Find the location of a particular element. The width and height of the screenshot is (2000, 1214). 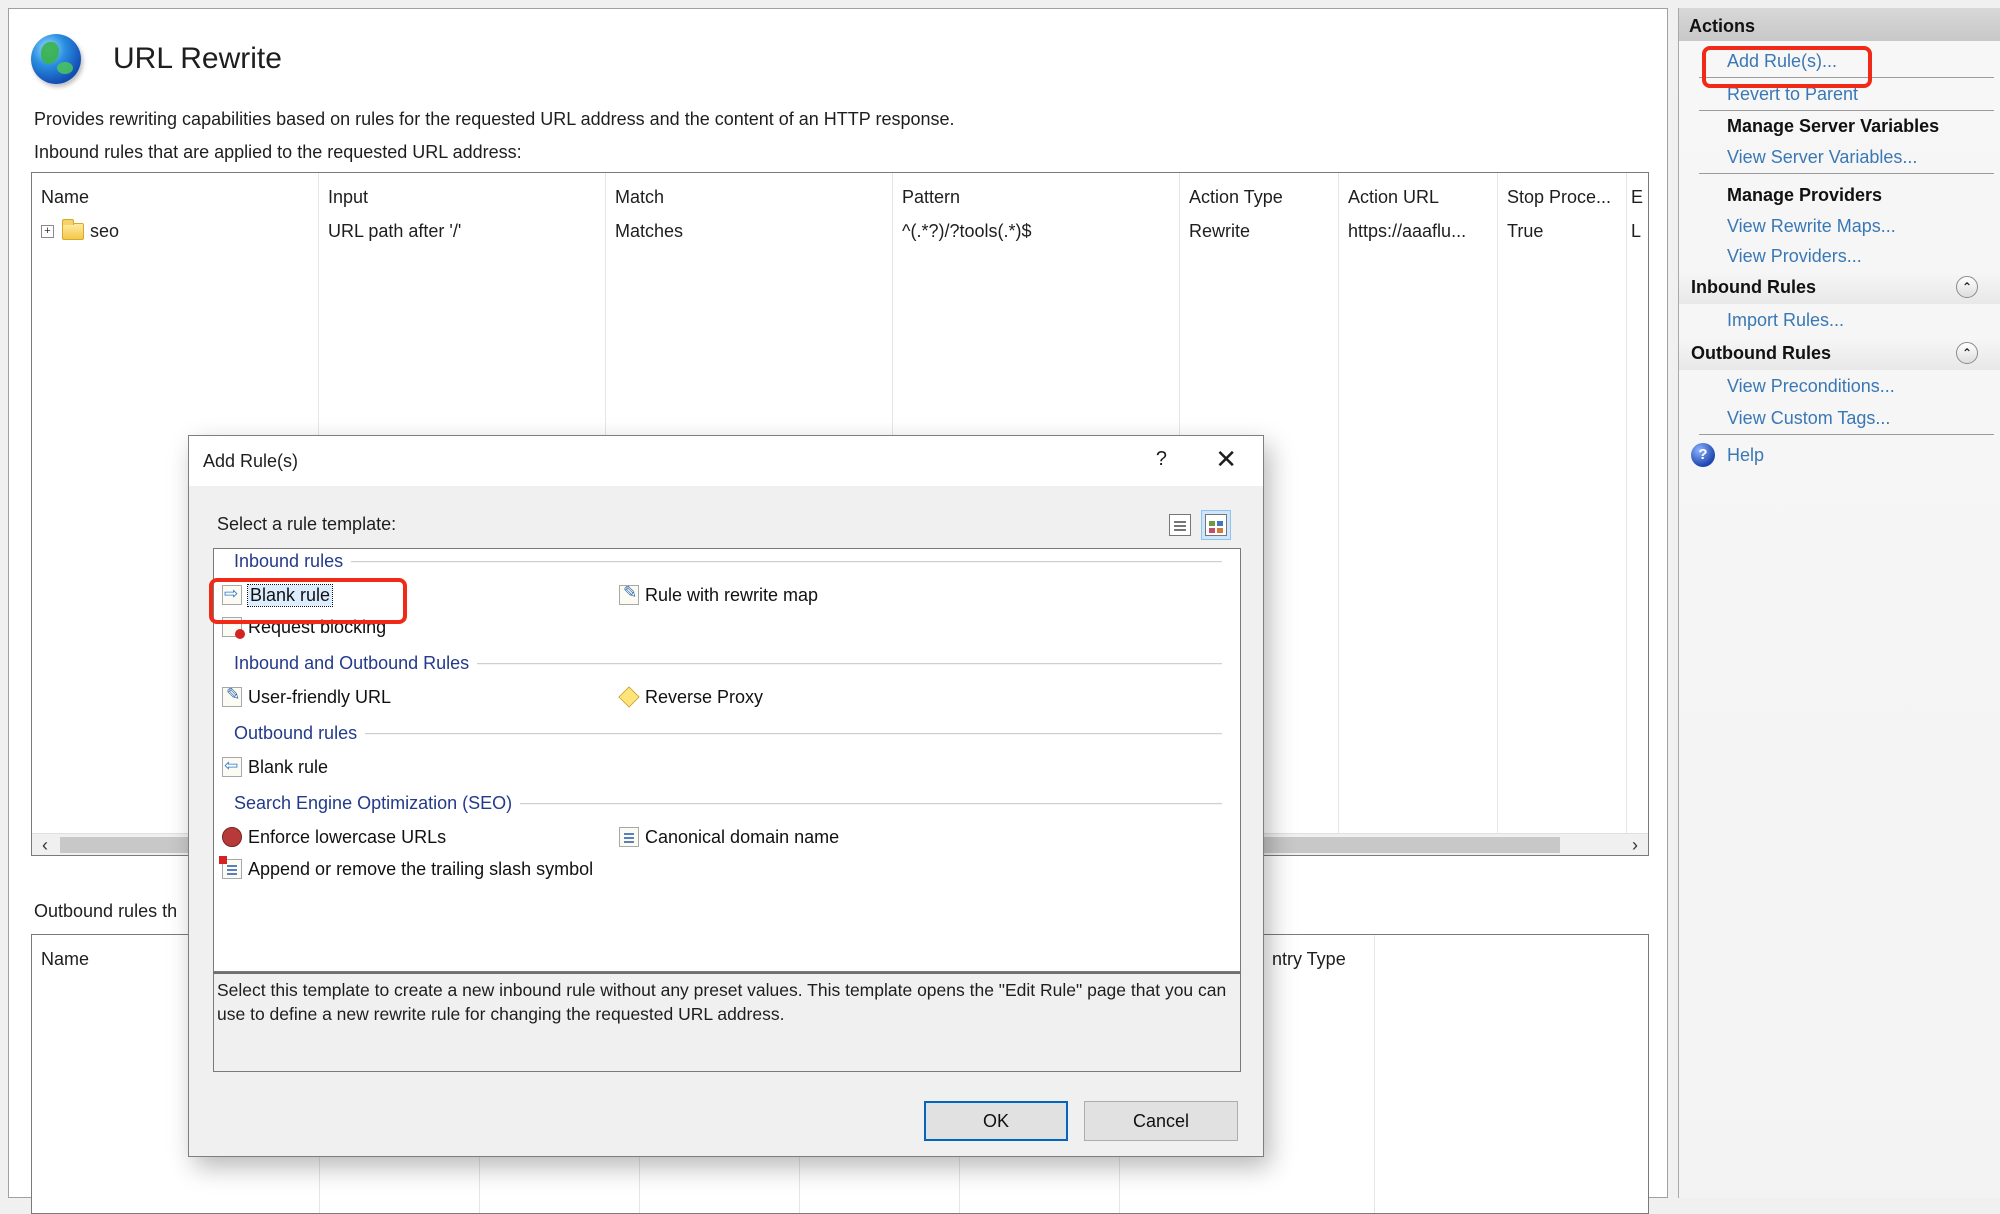

cancel-button: Cancel is located at coordinates (1161, 1121).